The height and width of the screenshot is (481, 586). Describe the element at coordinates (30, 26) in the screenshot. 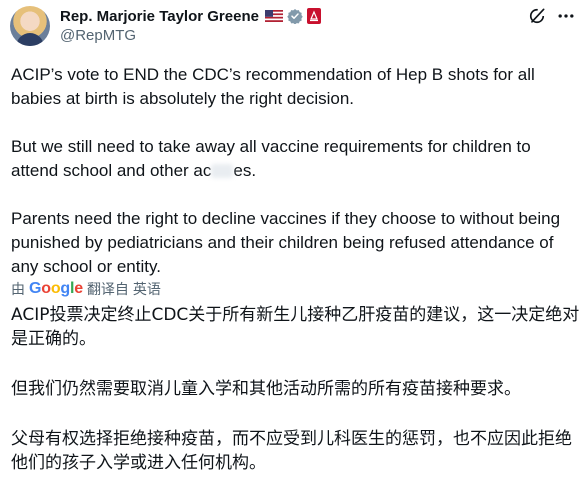

I see `avatar` at that location.